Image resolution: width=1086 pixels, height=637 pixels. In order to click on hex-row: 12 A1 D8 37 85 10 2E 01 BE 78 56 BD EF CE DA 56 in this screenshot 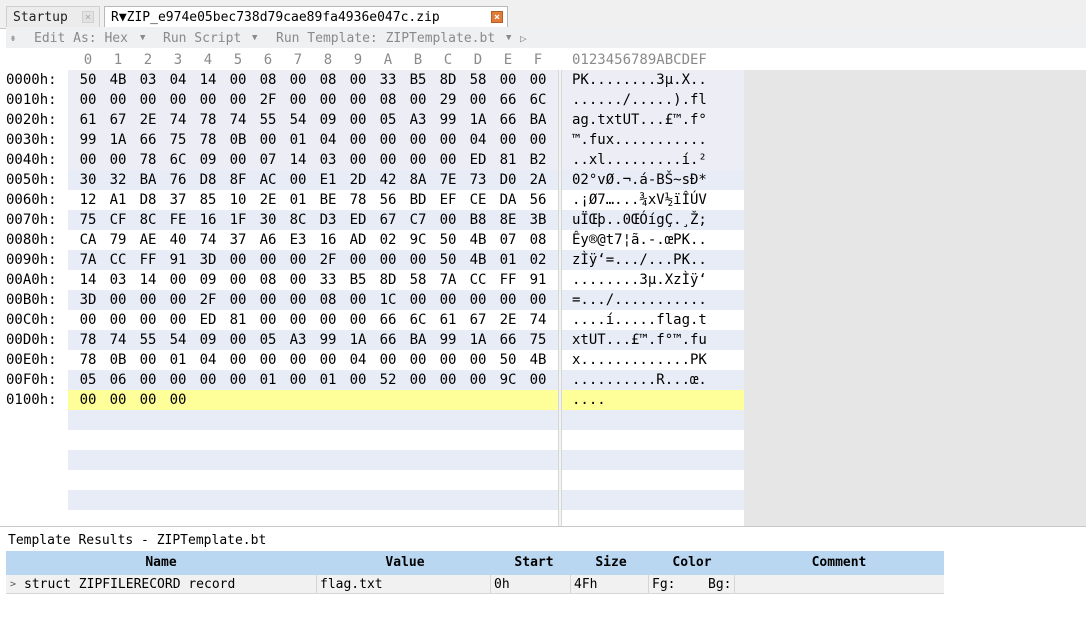, I will do `click(313, 200)`.